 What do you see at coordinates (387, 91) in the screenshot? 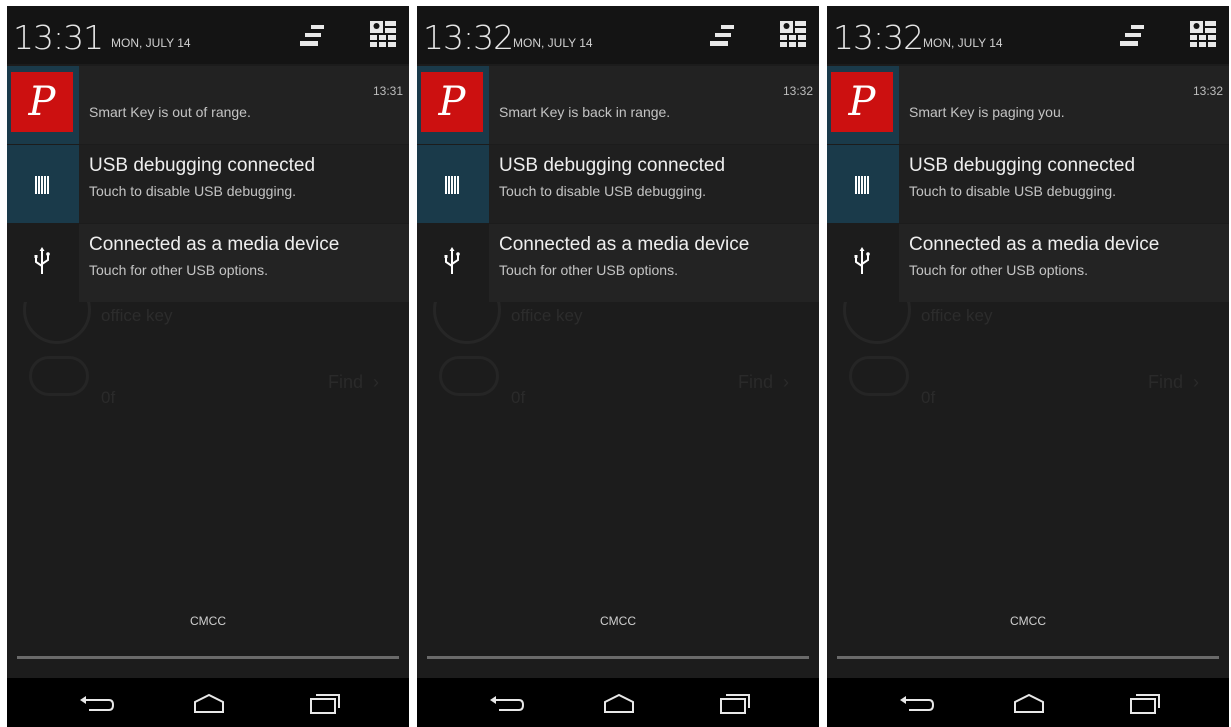
I see `notification-time: 13:31` at bounding box center [387, 91].